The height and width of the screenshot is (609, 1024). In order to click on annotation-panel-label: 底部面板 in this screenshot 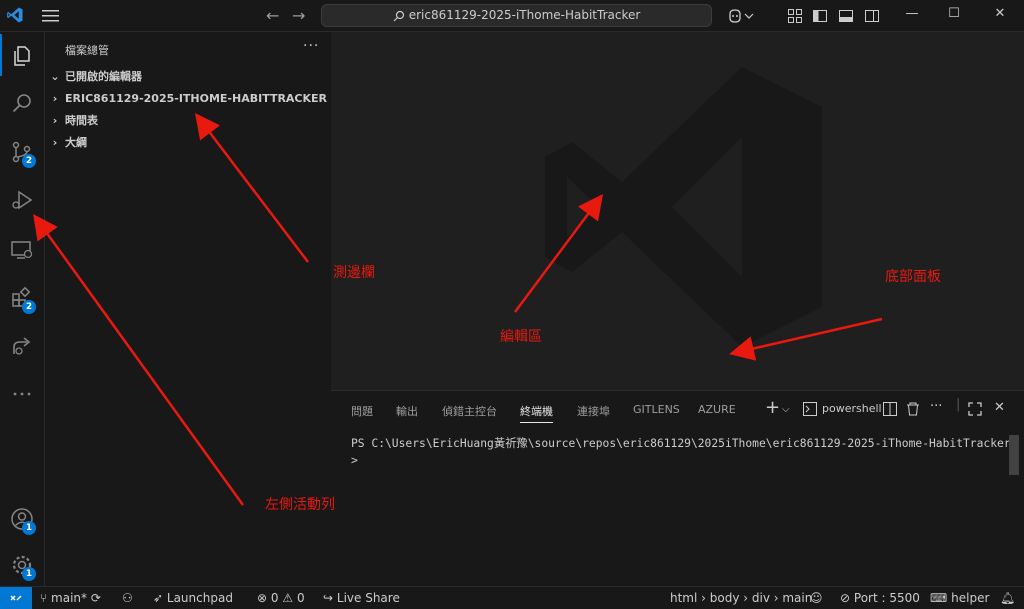, I will do `click(913, 277)`.